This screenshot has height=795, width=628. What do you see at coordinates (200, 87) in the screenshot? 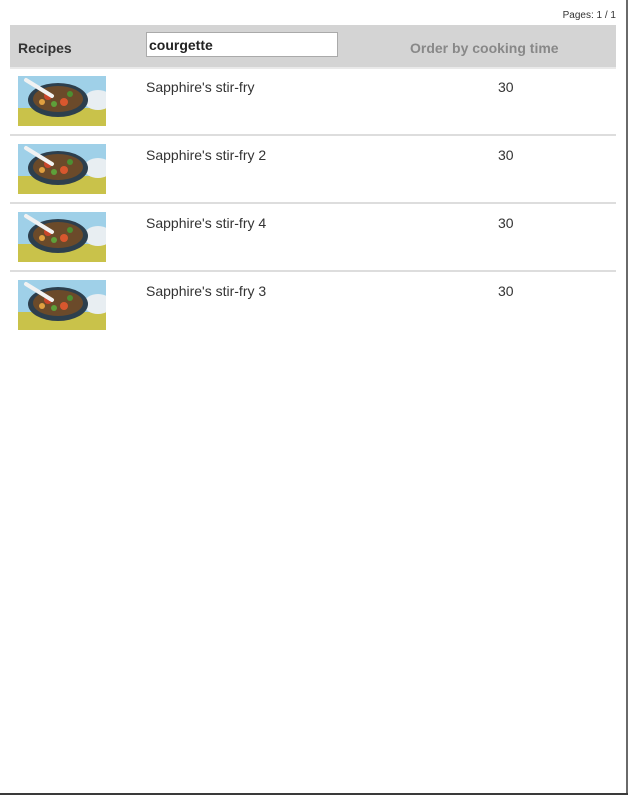
I see `recipe-name: Sapphire's stir-fry` at bounding box center [200, 87].